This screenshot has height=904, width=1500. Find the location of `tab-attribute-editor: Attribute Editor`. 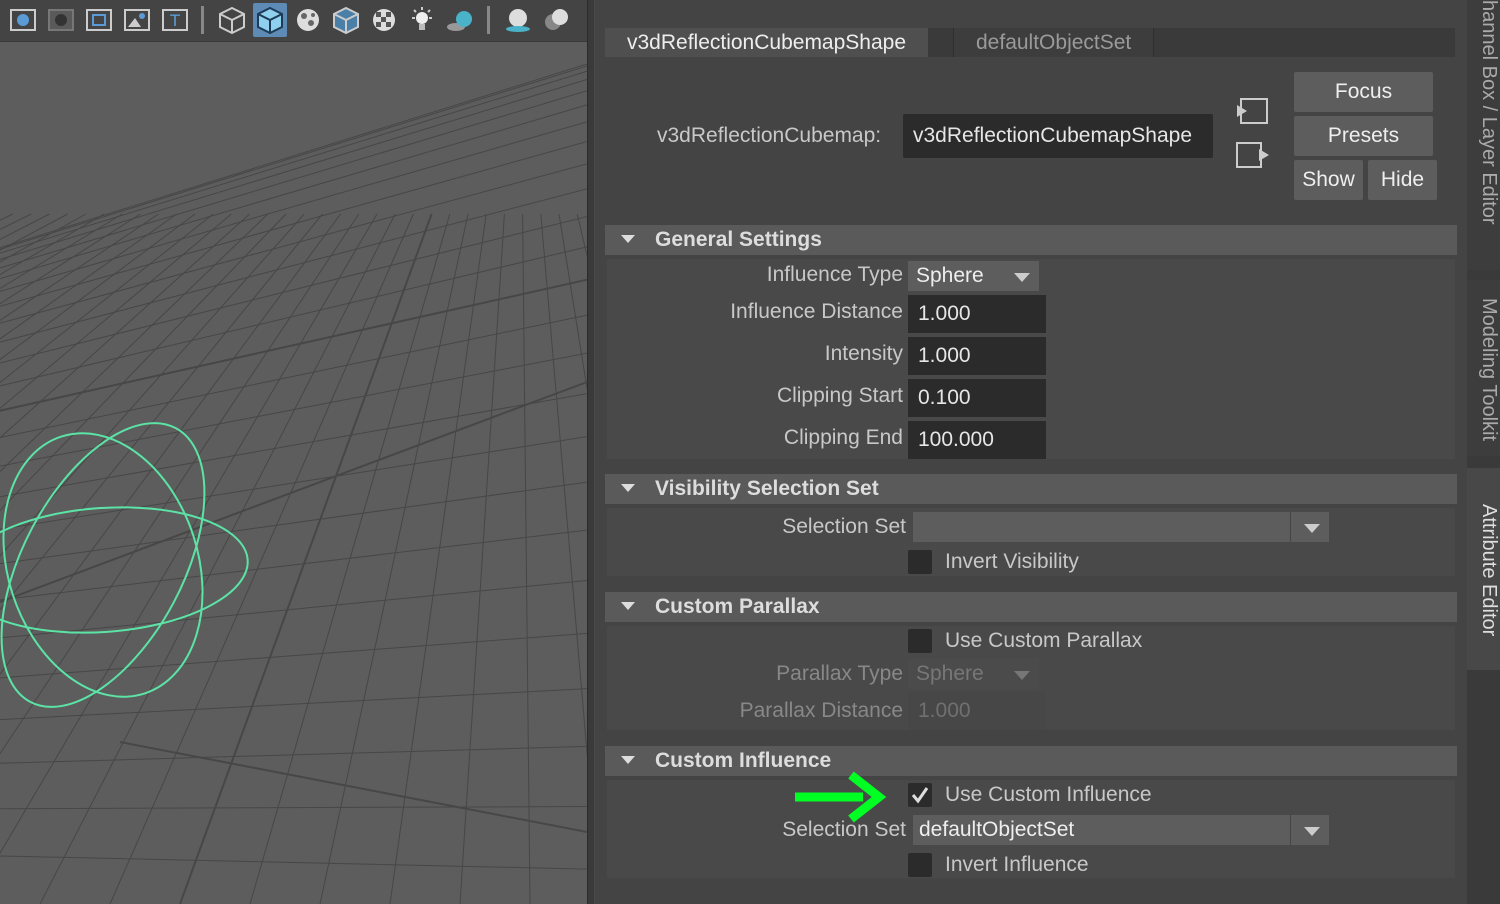

tab-attribute-editor: Attribute Editor is located at coordinates (1483, 569).